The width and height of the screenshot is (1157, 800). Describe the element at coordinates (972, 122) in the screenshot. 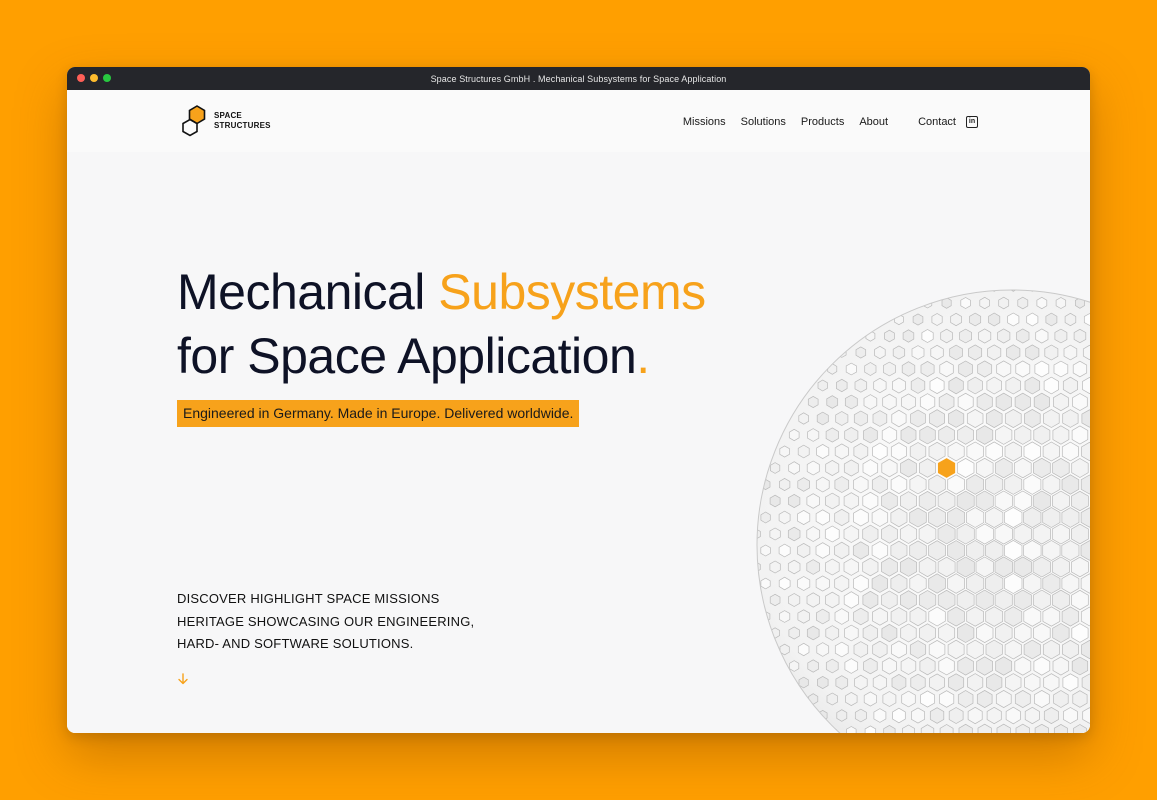

I see `linkedin-icon: in` at that location.